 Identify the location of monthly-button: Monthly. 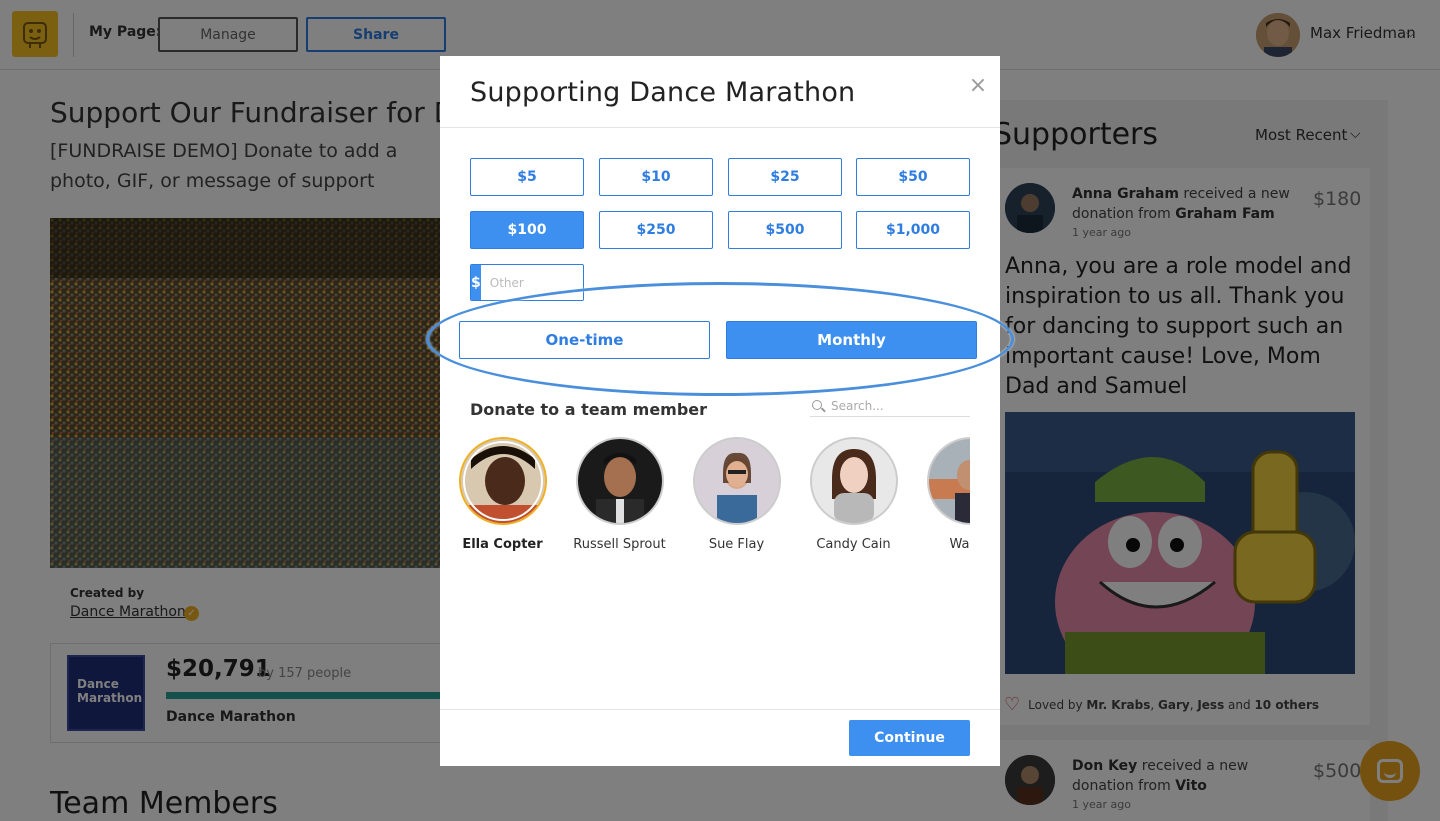
(851, 340).